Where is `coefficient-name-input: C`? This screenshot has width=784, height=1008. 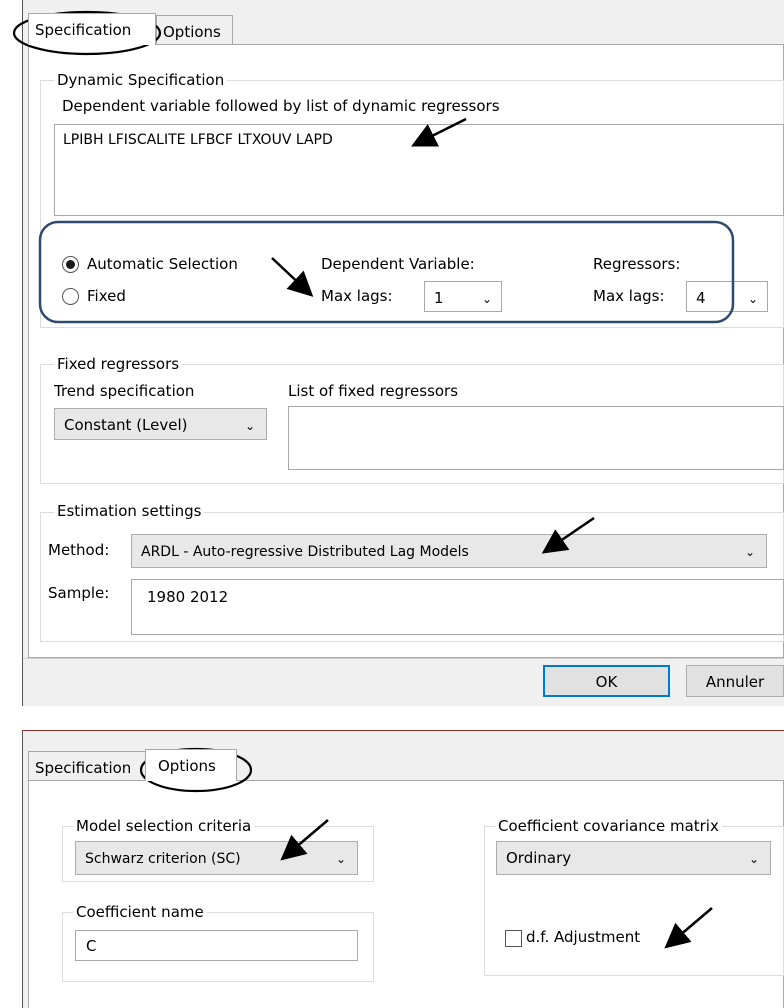 coefficient-name-input: C is located at coordinates (216, 945).